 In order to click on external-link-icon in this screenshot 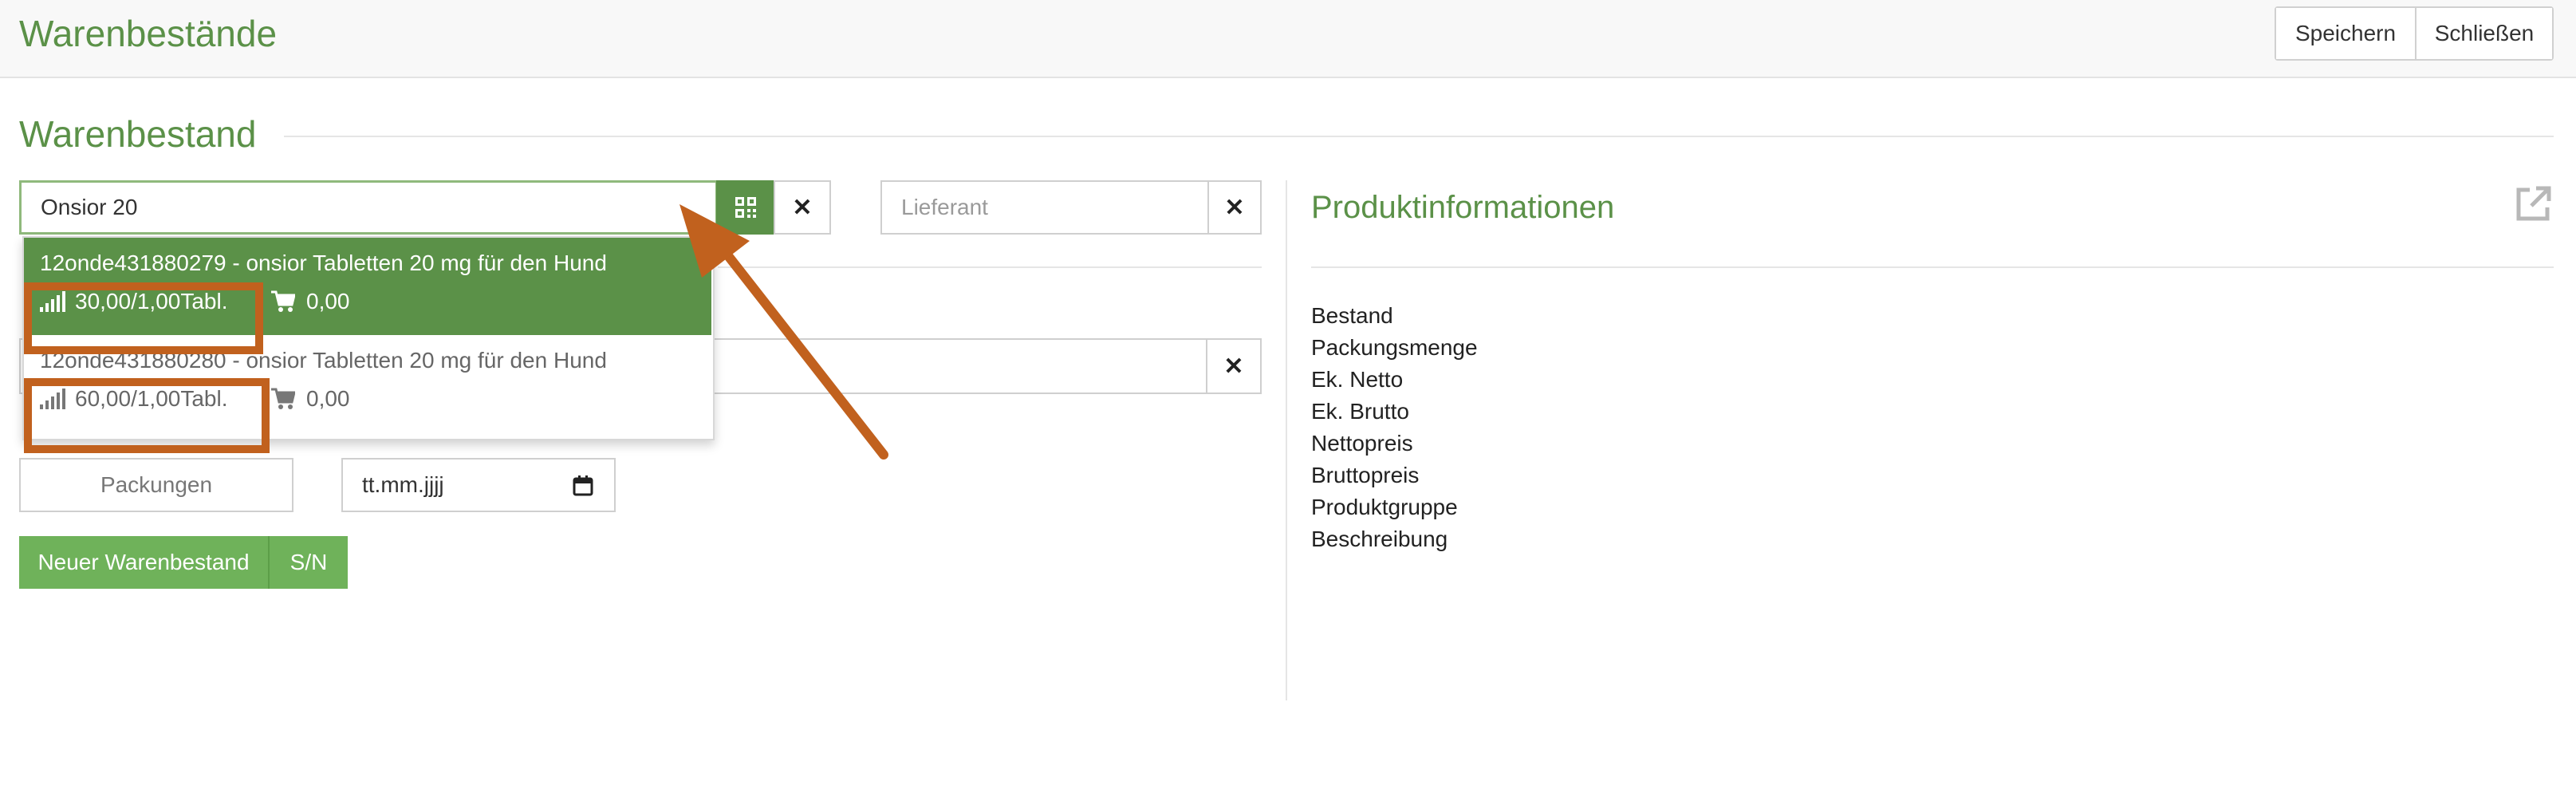, I will do `click(2533, 204)`.